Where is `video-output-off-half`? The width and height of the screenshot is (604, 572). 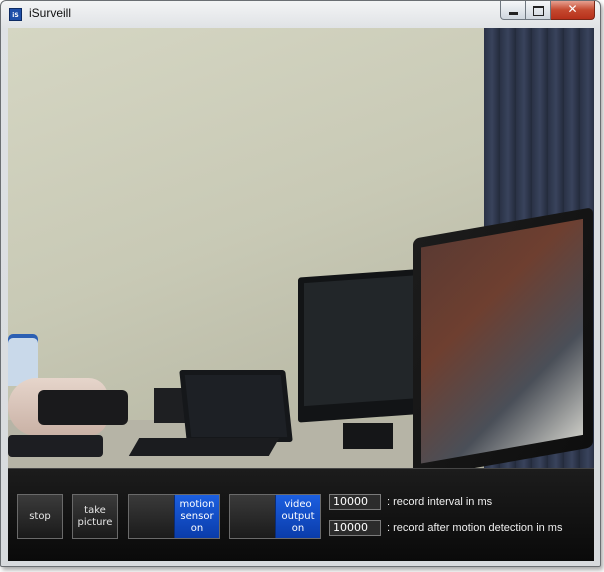 video-output-off-half is located at coordinates (252, 516).